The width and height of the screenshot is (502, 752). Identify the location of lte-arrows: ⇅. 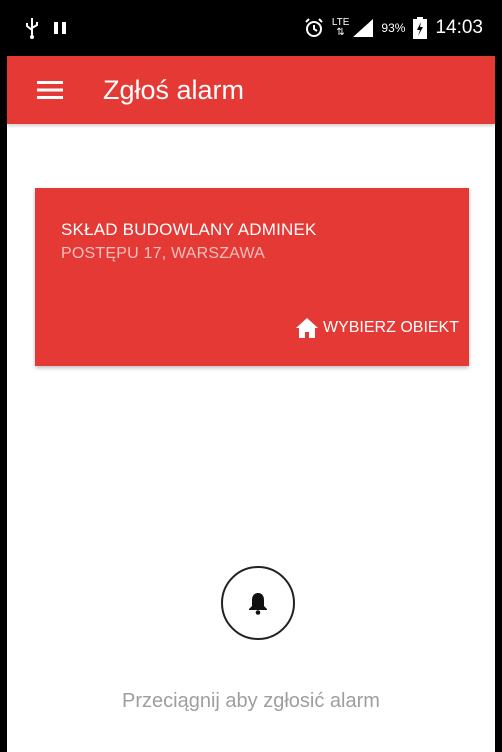
(340, 32).